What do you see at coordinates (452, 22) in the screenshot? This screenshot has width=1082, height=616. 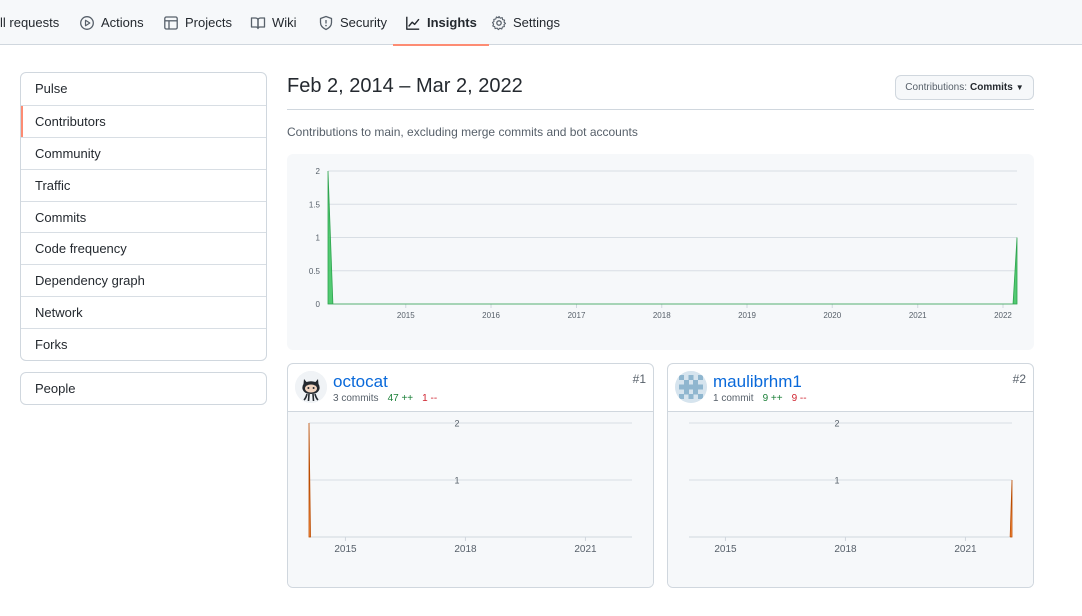 I see `tab-label: Insights` at bounding box center [452, 22].